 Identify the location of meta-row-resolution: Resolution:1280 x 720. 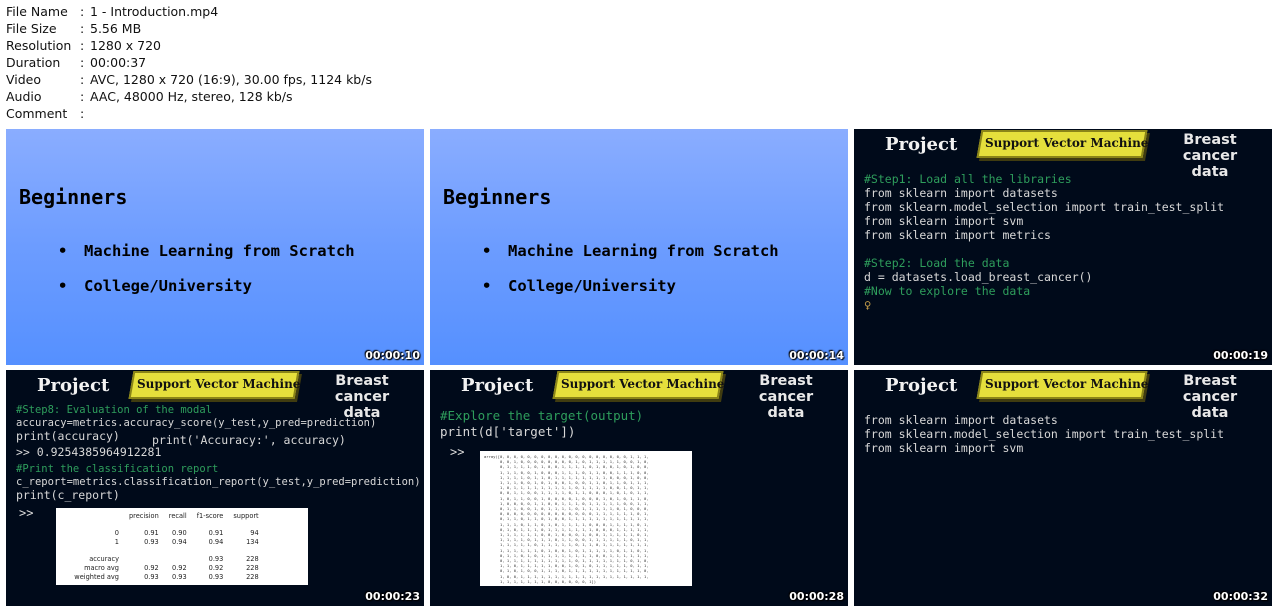
(84, 45).